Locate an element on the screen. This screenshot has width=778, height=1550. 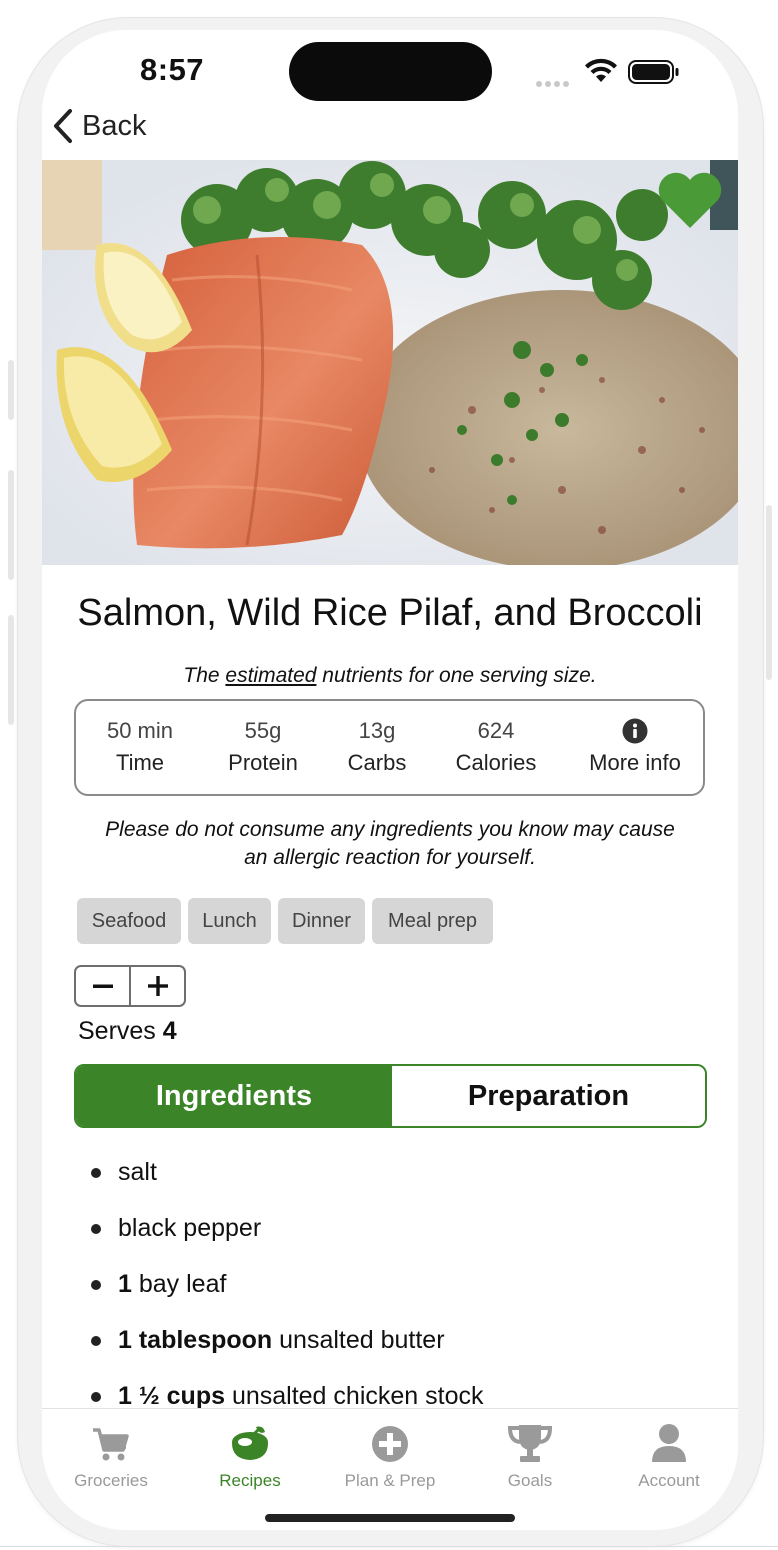
side-button-power is located at coordinates (769, 592).